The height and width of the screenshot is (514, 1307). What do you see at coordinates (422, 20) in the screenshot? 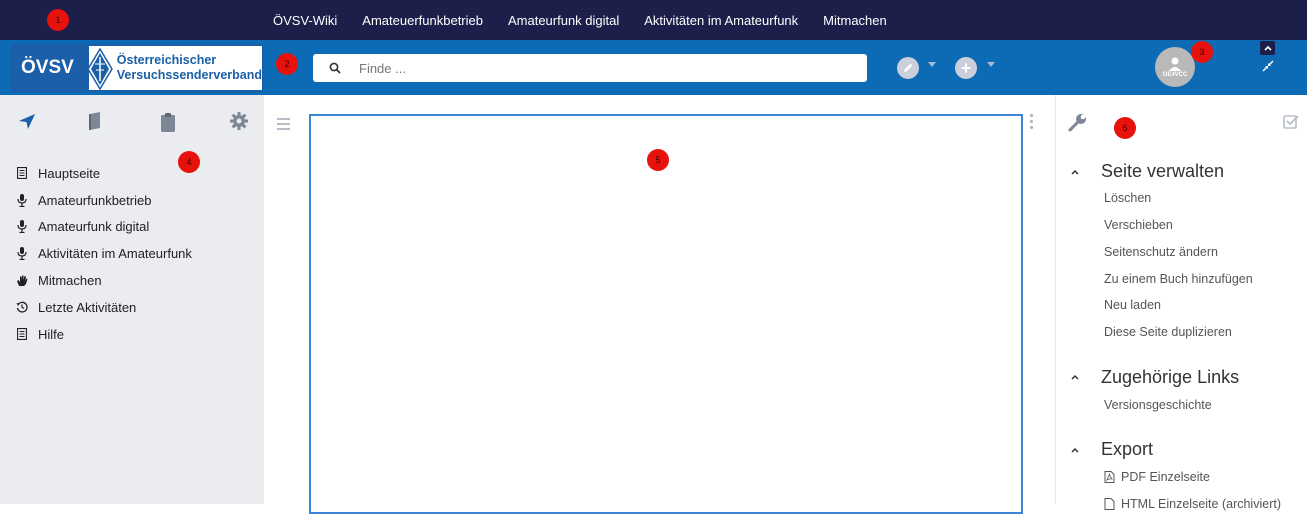
I see `topnav-link-amateurfunkbetrieb: Amateuerfunkbetrieb` at bounding box center [422, 20].